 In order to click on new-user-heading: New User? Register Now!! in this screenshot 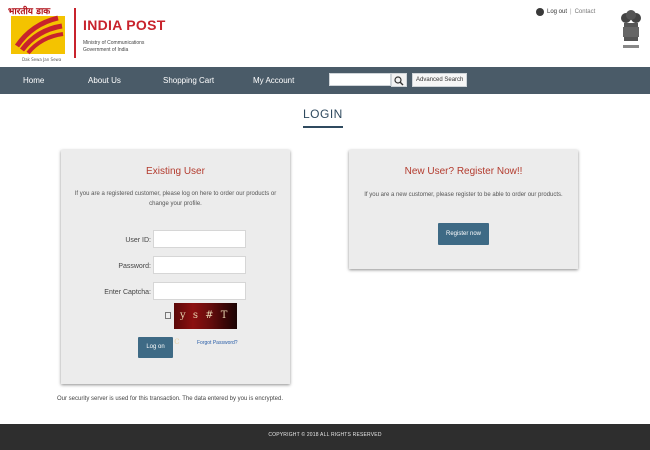, I will do `click(463, 171)`.